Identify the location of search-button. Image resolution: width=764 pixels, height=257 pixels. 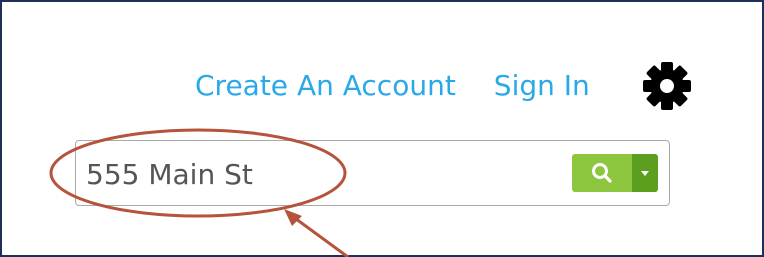
(602, 173).